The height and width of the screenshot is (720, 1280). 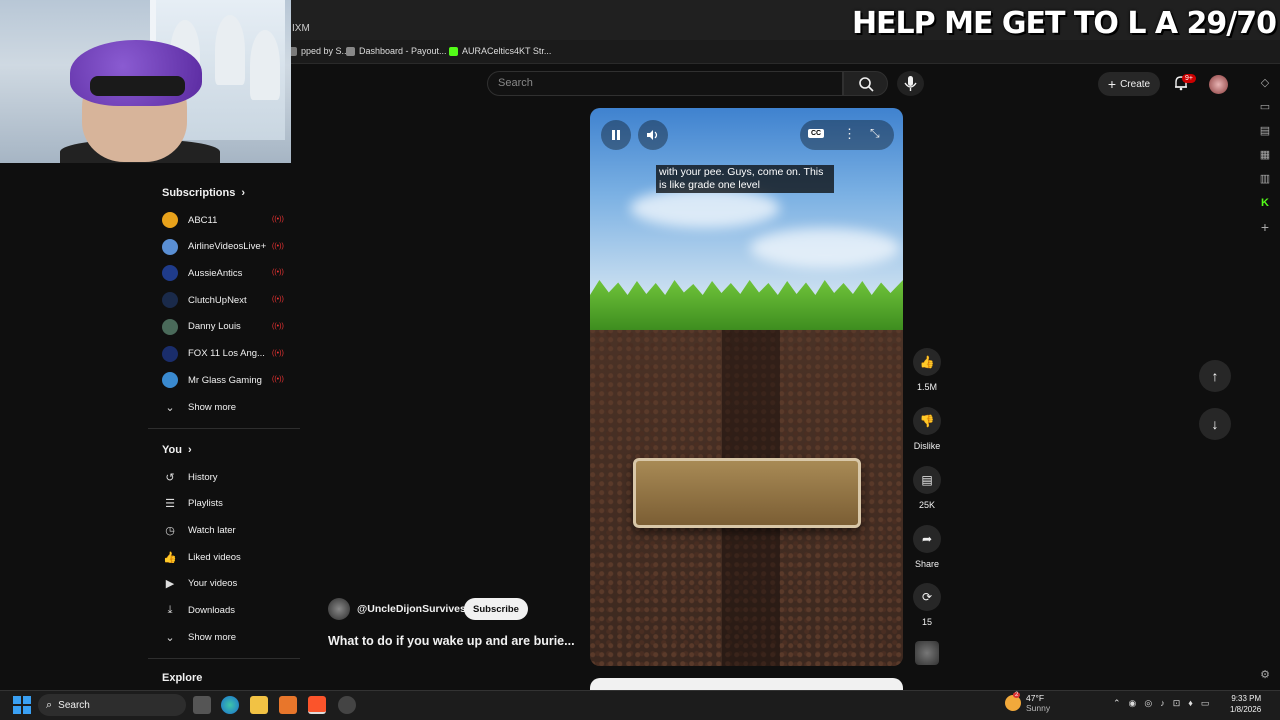 I want to click on next-short-button: ↓, so click(x=1215, y=424).